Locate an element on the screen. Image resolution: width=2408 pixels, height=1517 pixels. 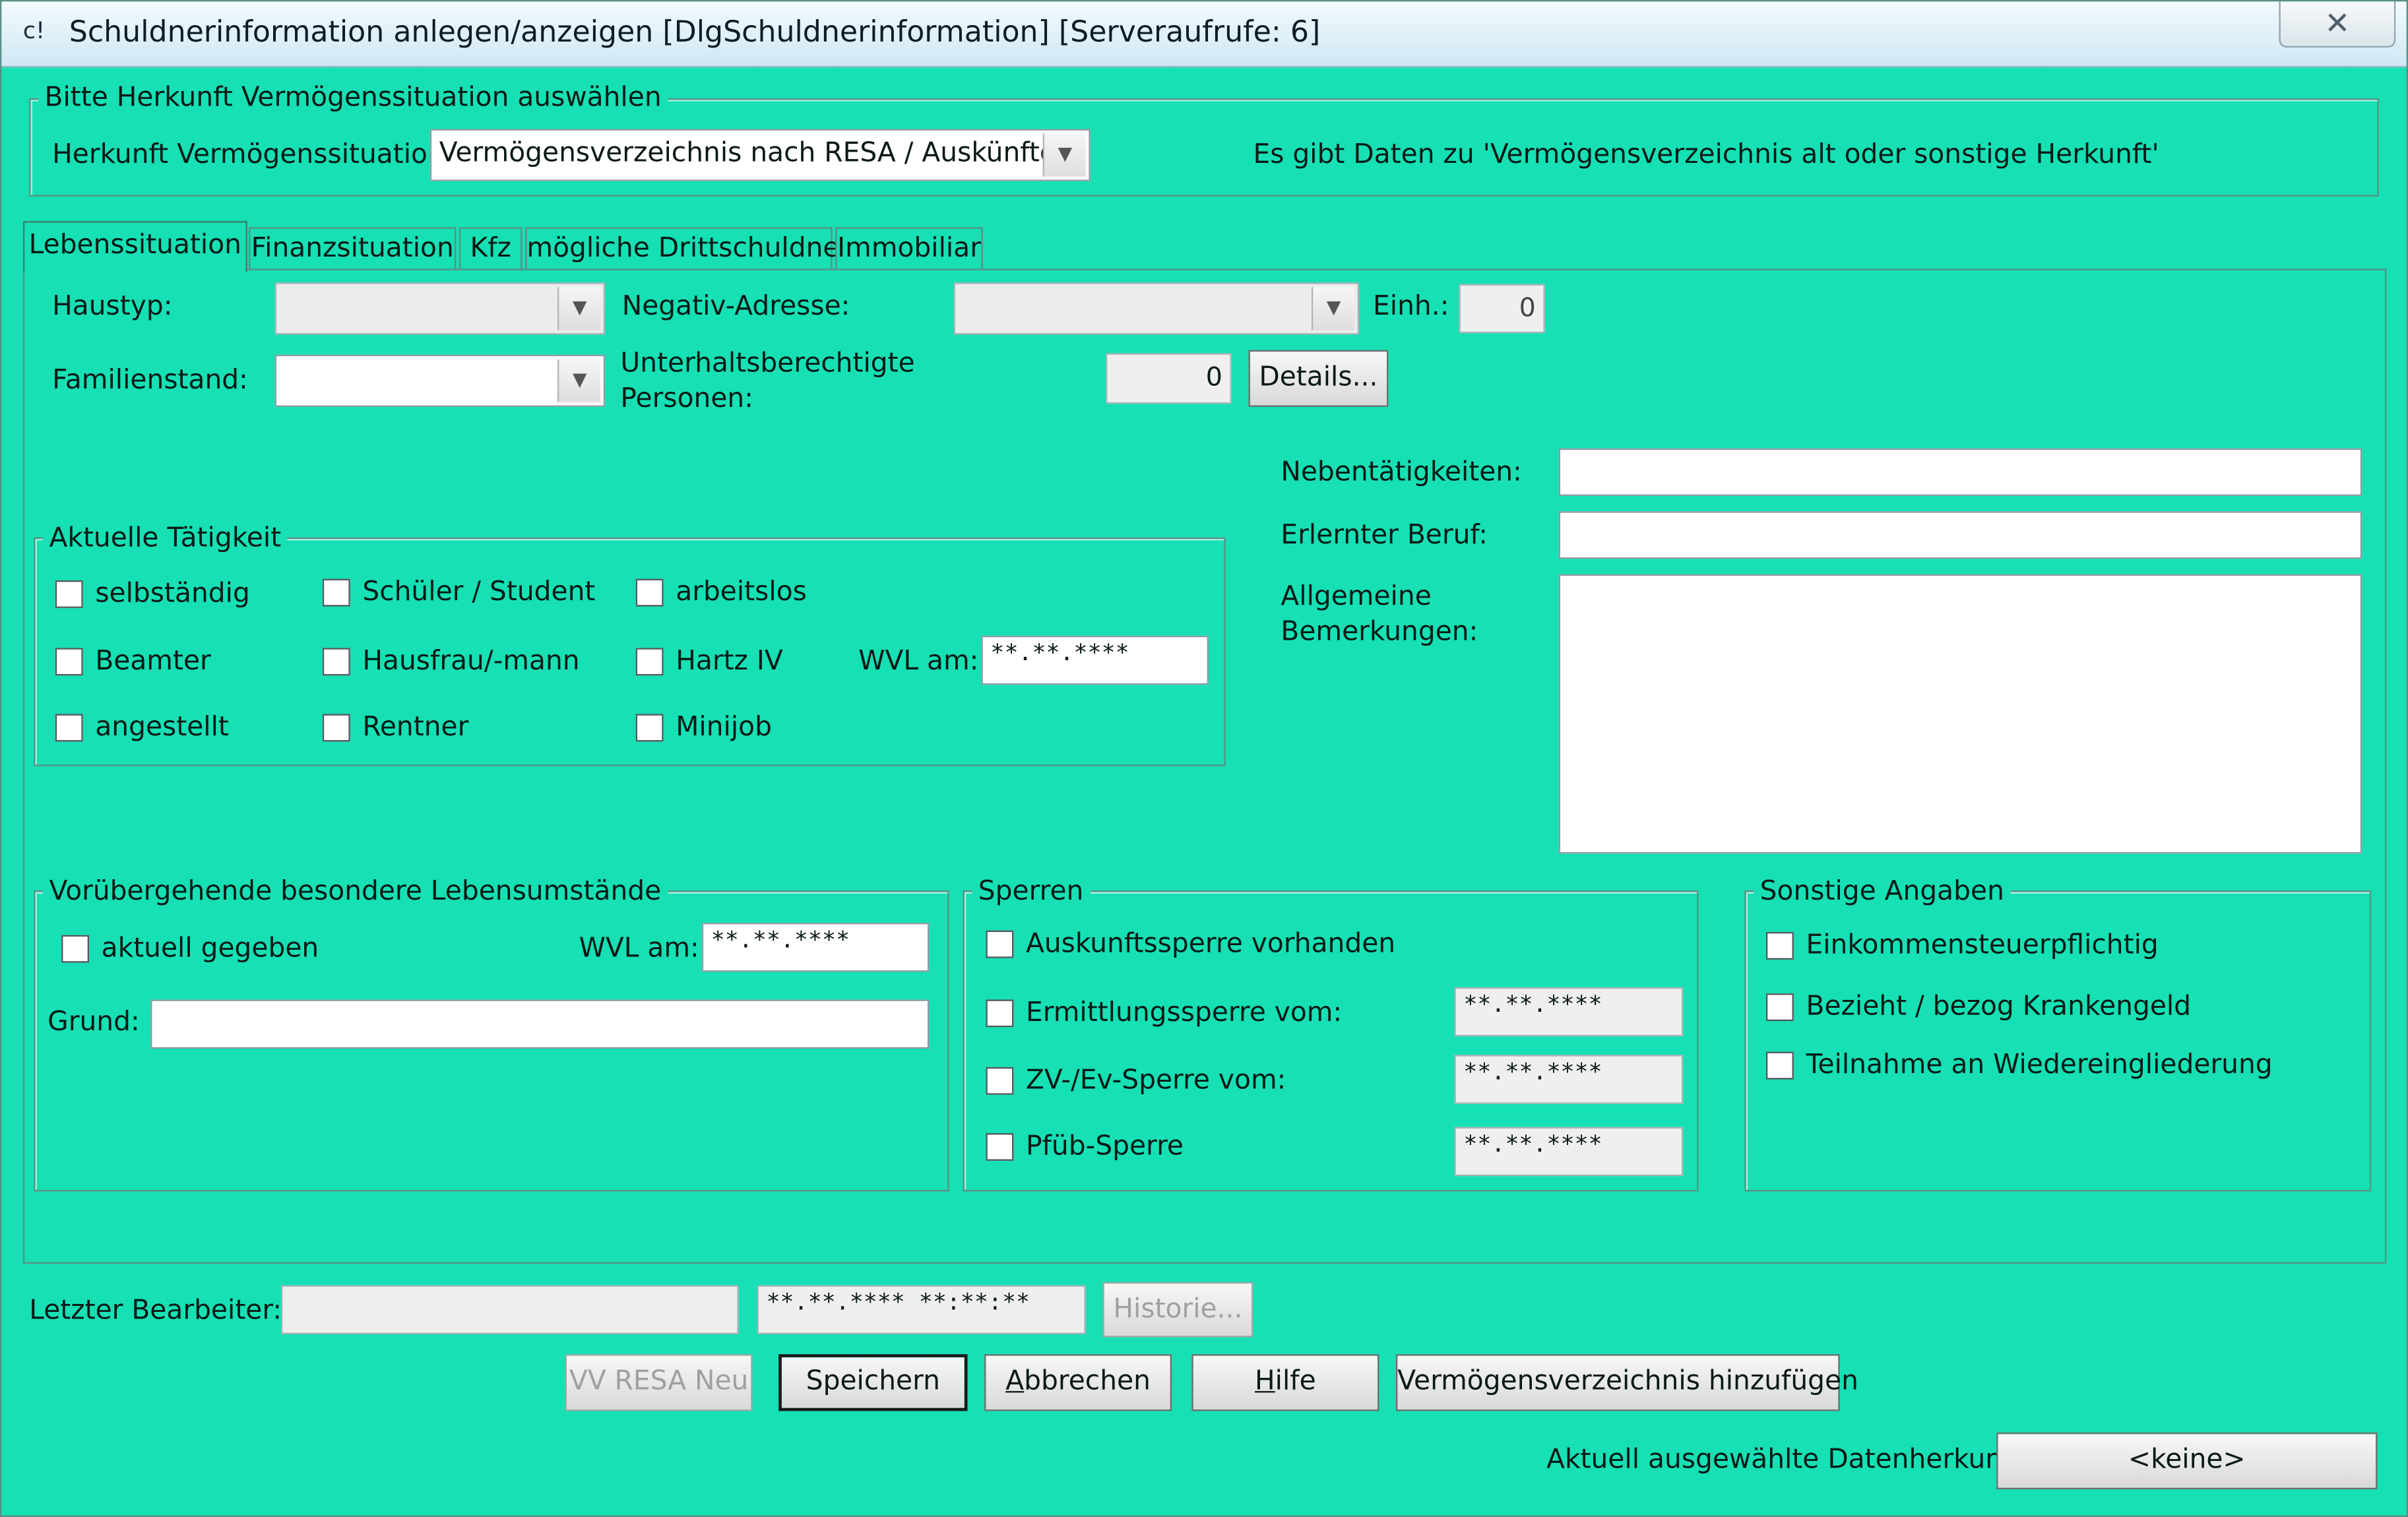
pfueb-sperre-date-field: **.**.**** is located at coordinates (1569, 1152).